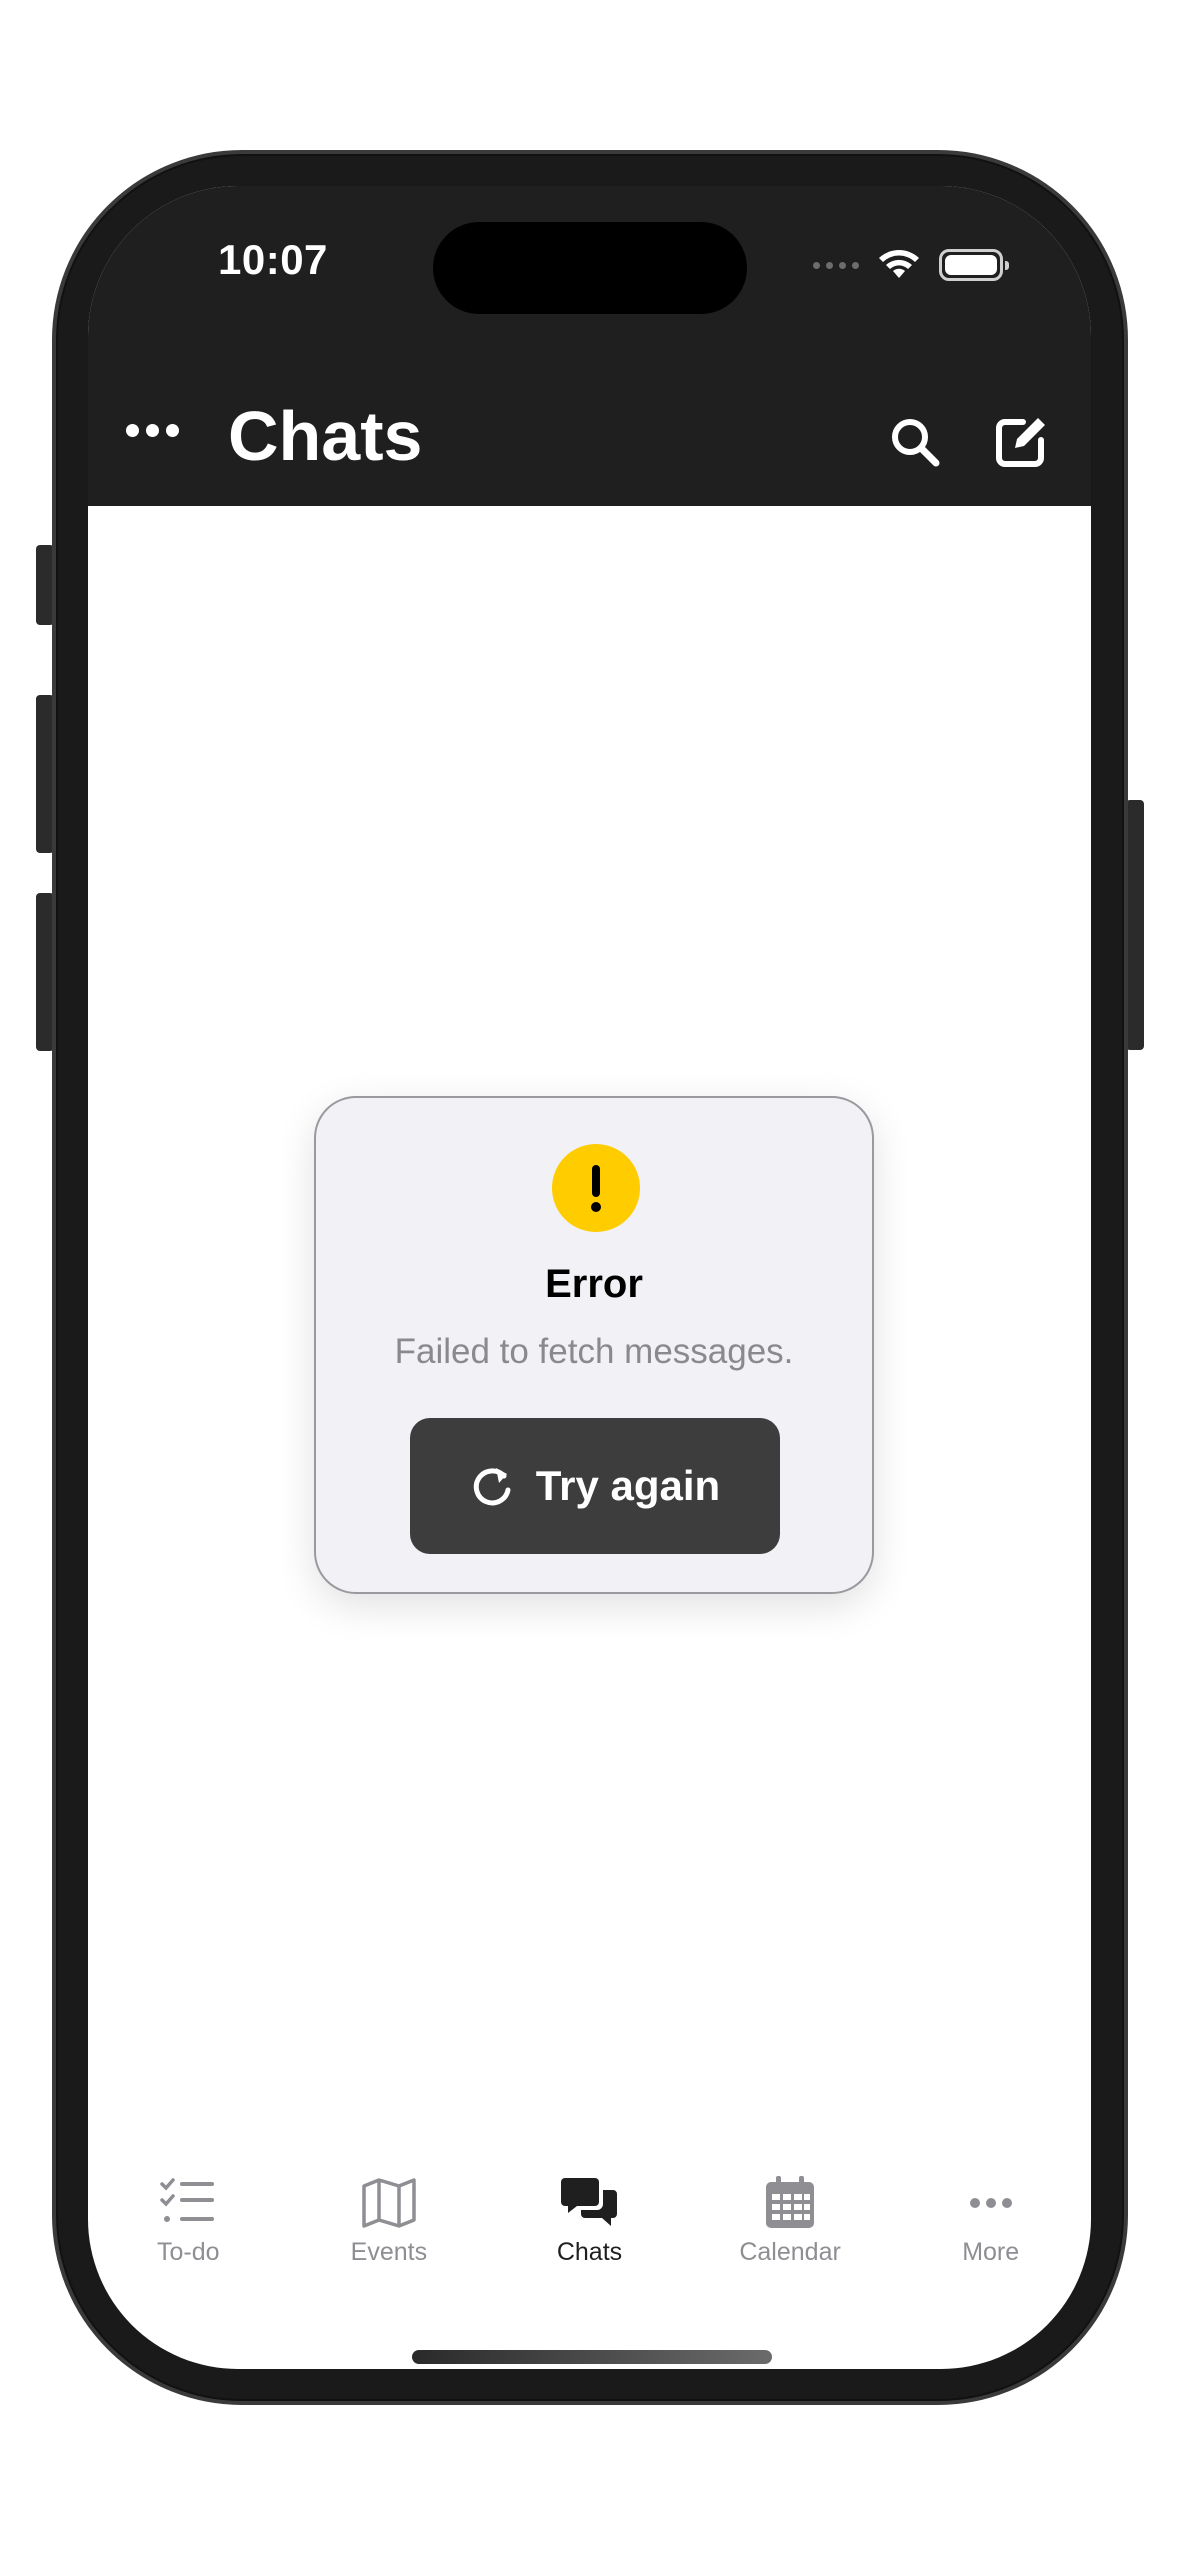 The image size is (1179, 2556). Describe the element at coordinates (152, 430) in the screenshot. I see `more-options-button` at that location.